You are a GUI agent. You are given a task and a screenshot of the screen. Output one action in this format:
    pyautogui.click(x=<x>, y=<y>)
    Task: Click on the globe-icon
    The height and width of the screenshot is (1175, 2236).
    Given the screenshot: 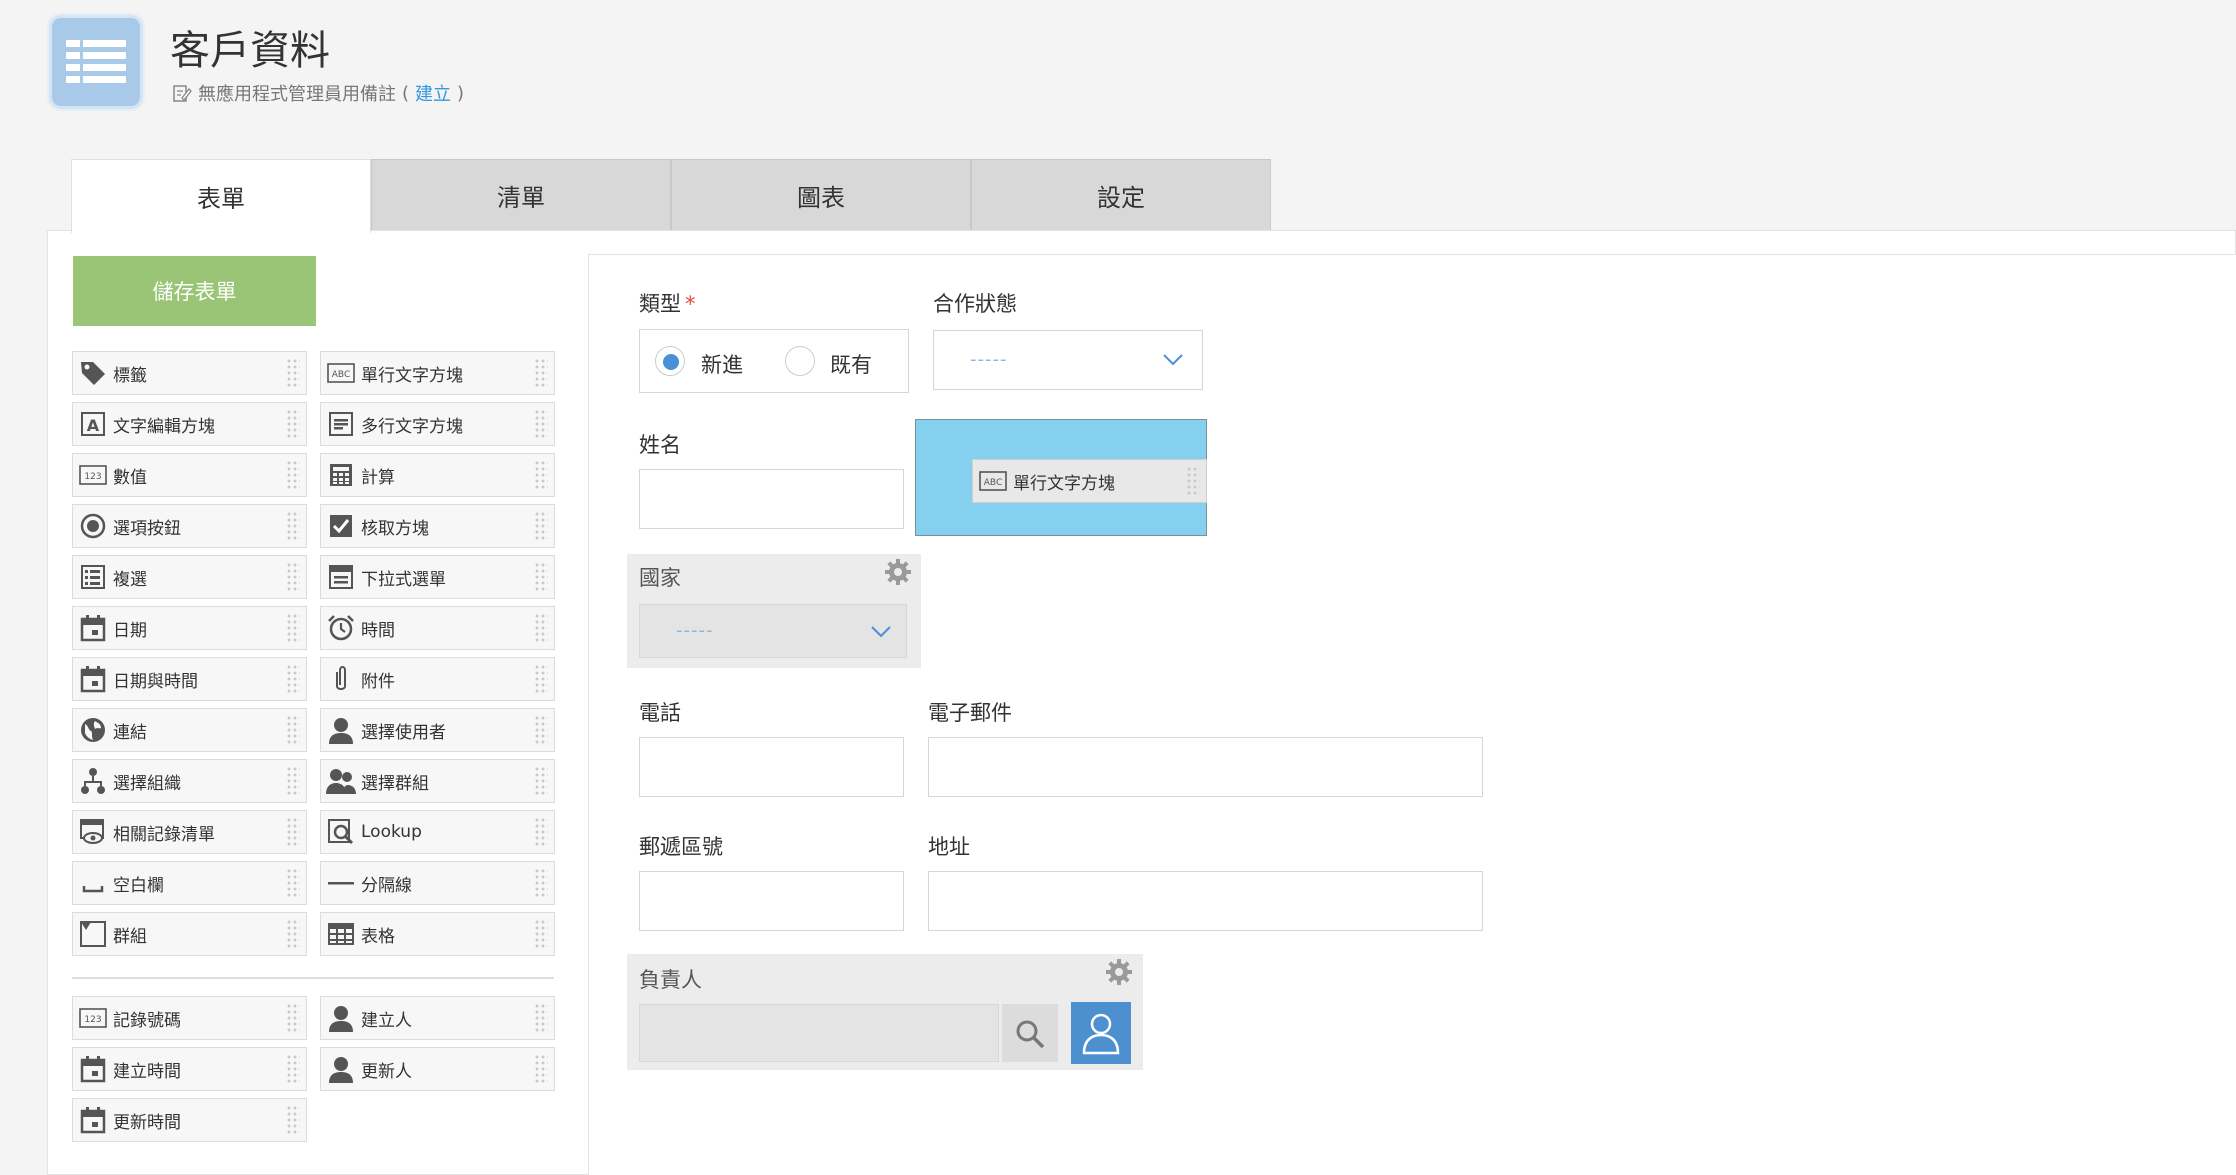 What is the action you would take?
    pyautogui.click(x=93, y=730)
    